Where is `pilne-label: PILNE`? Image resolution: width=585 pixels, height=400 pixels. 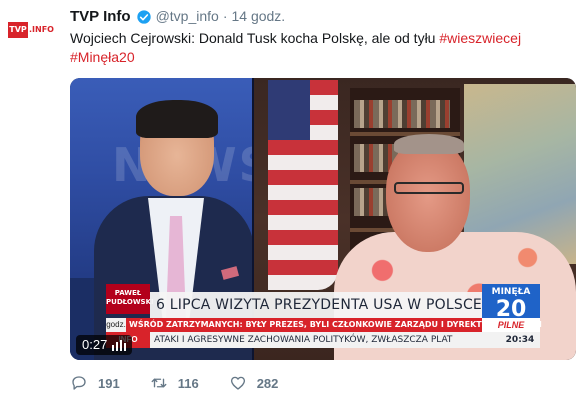
pilne-label: PILNE is located at coordinates (511, 325).